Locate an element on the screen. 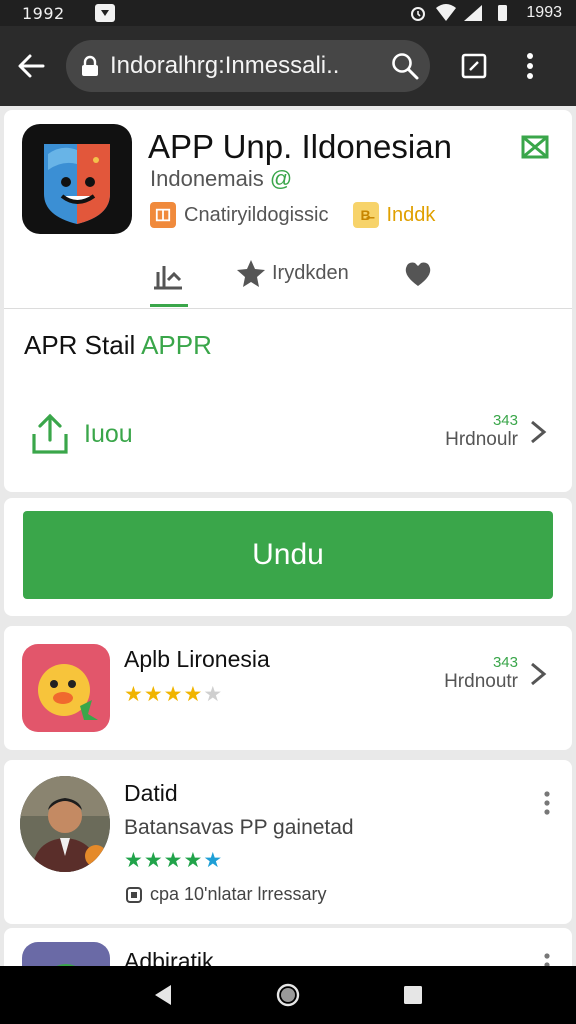 The image size is (576, 1024). item-subtitle: Batansavas PP gainetad is located at coordinates (239, 827).